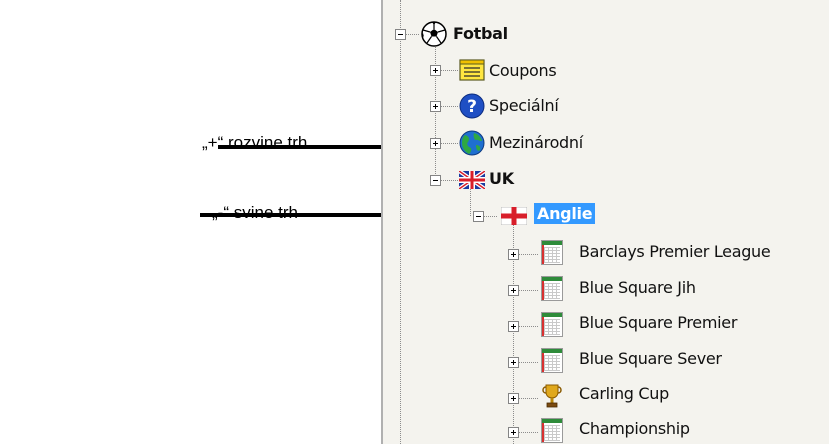 Image resolution: width=829 pixels, height=444 pixels. Describe the element at coordinates (472, 180) in the screenshot. I see `uk-flag-icon` at that location.